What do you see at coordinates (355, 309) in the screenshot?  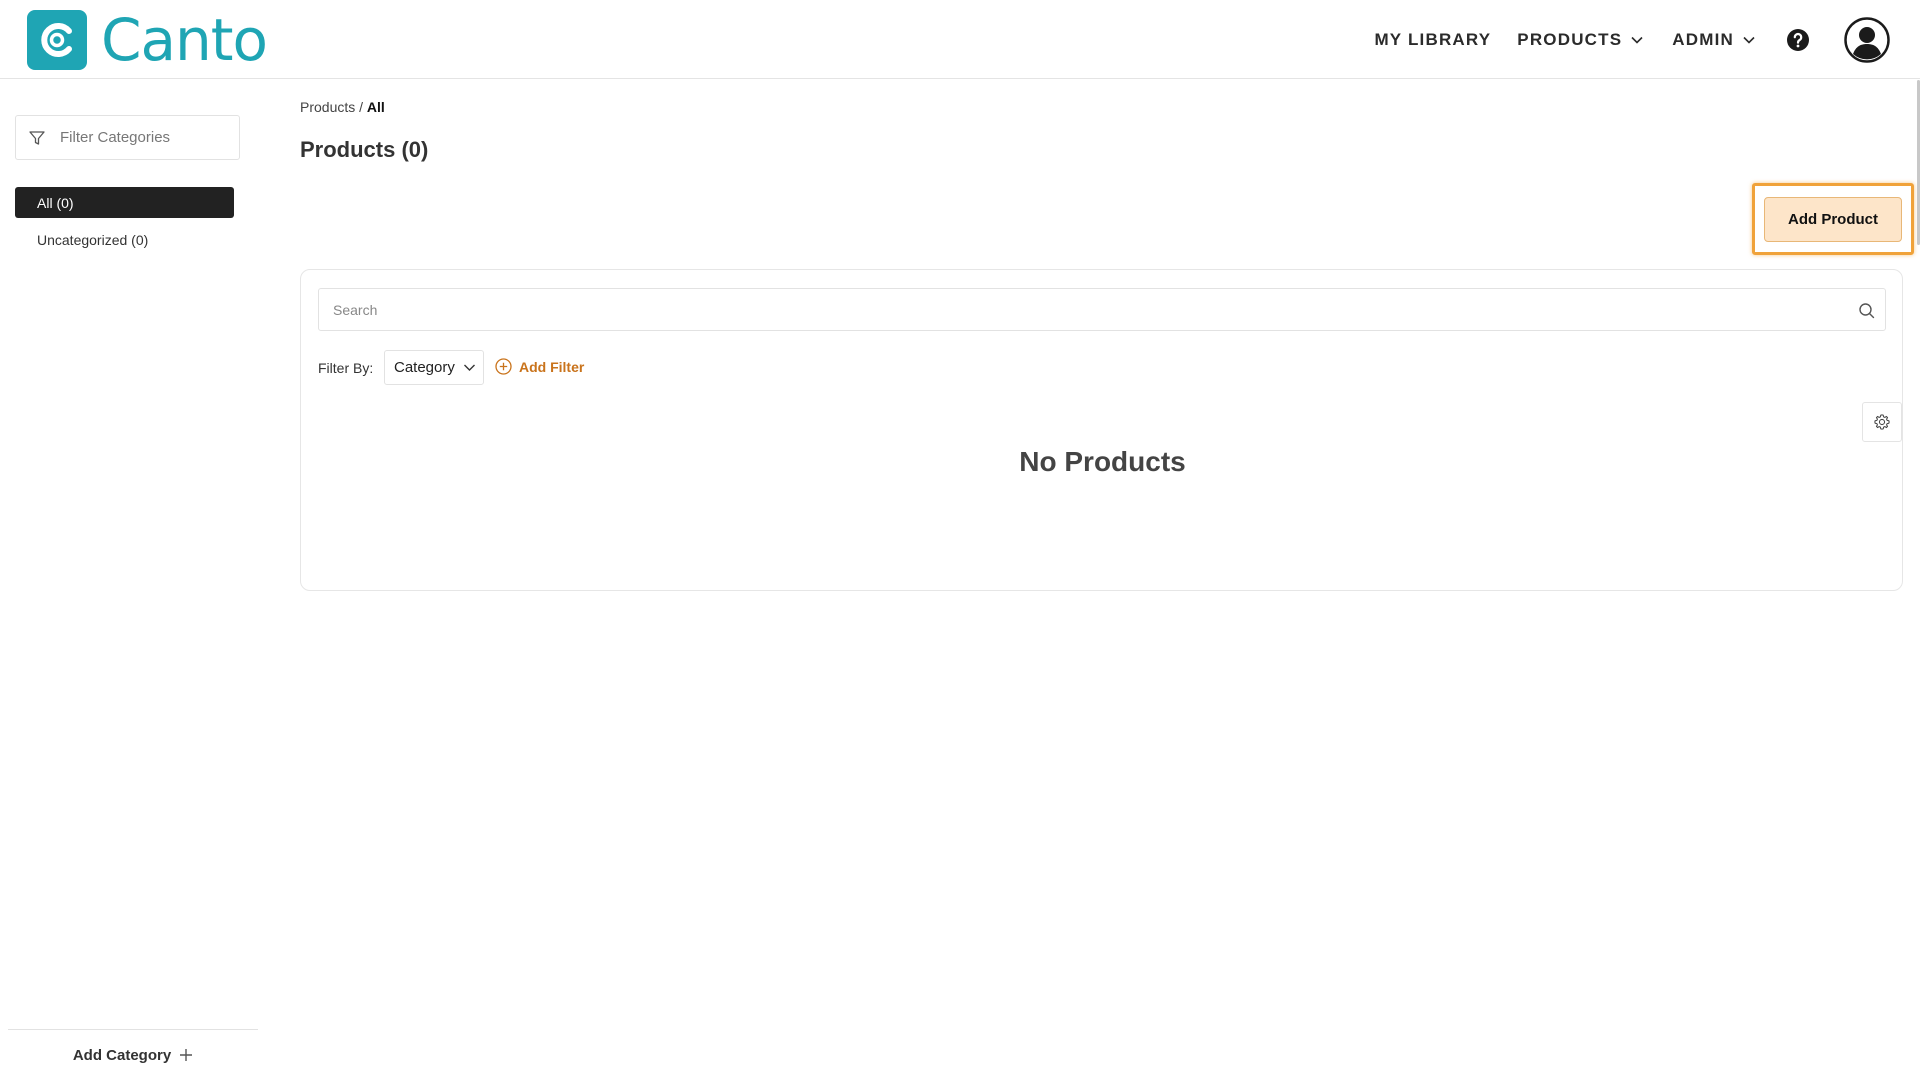 I see `search-placeholder: Search` at bounding box center [355, 309].